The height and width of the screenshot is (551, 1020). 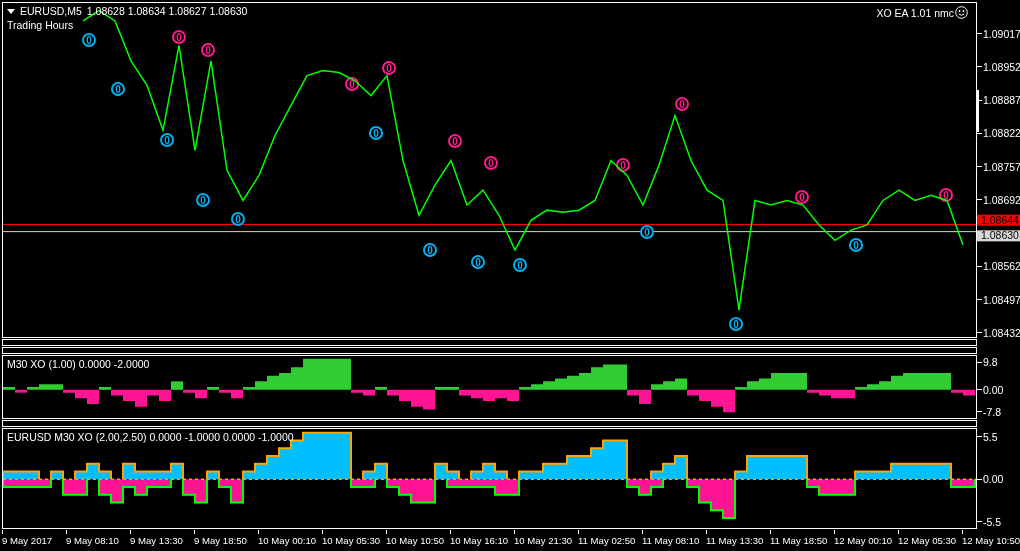 What do you see at coordinates (799, 541) in the screenshot?
I see `time-label: 11 May 18:50` at bounding box center [799, 541].